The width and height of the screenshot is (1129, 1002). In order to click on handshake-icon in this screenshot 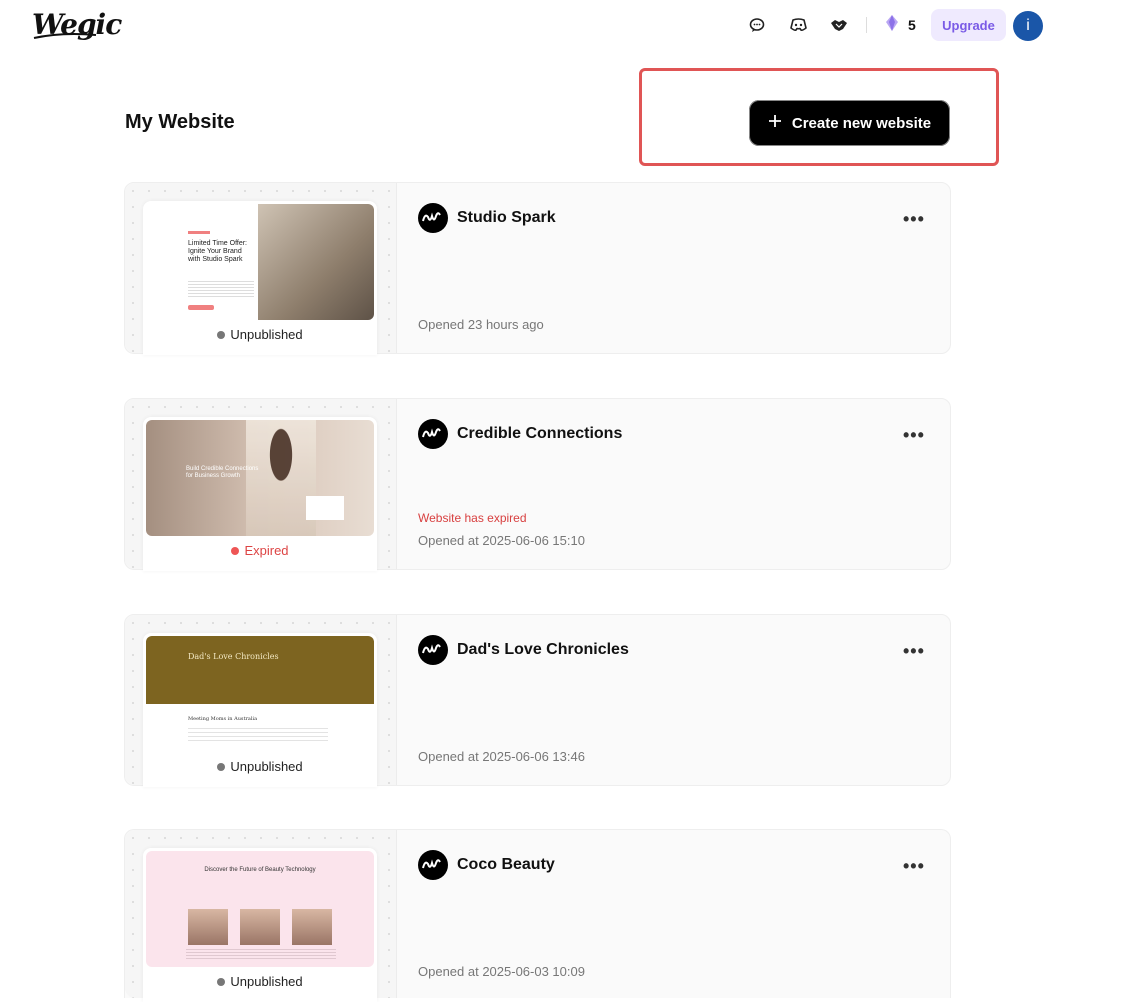, I will do `click(839, 25)`.